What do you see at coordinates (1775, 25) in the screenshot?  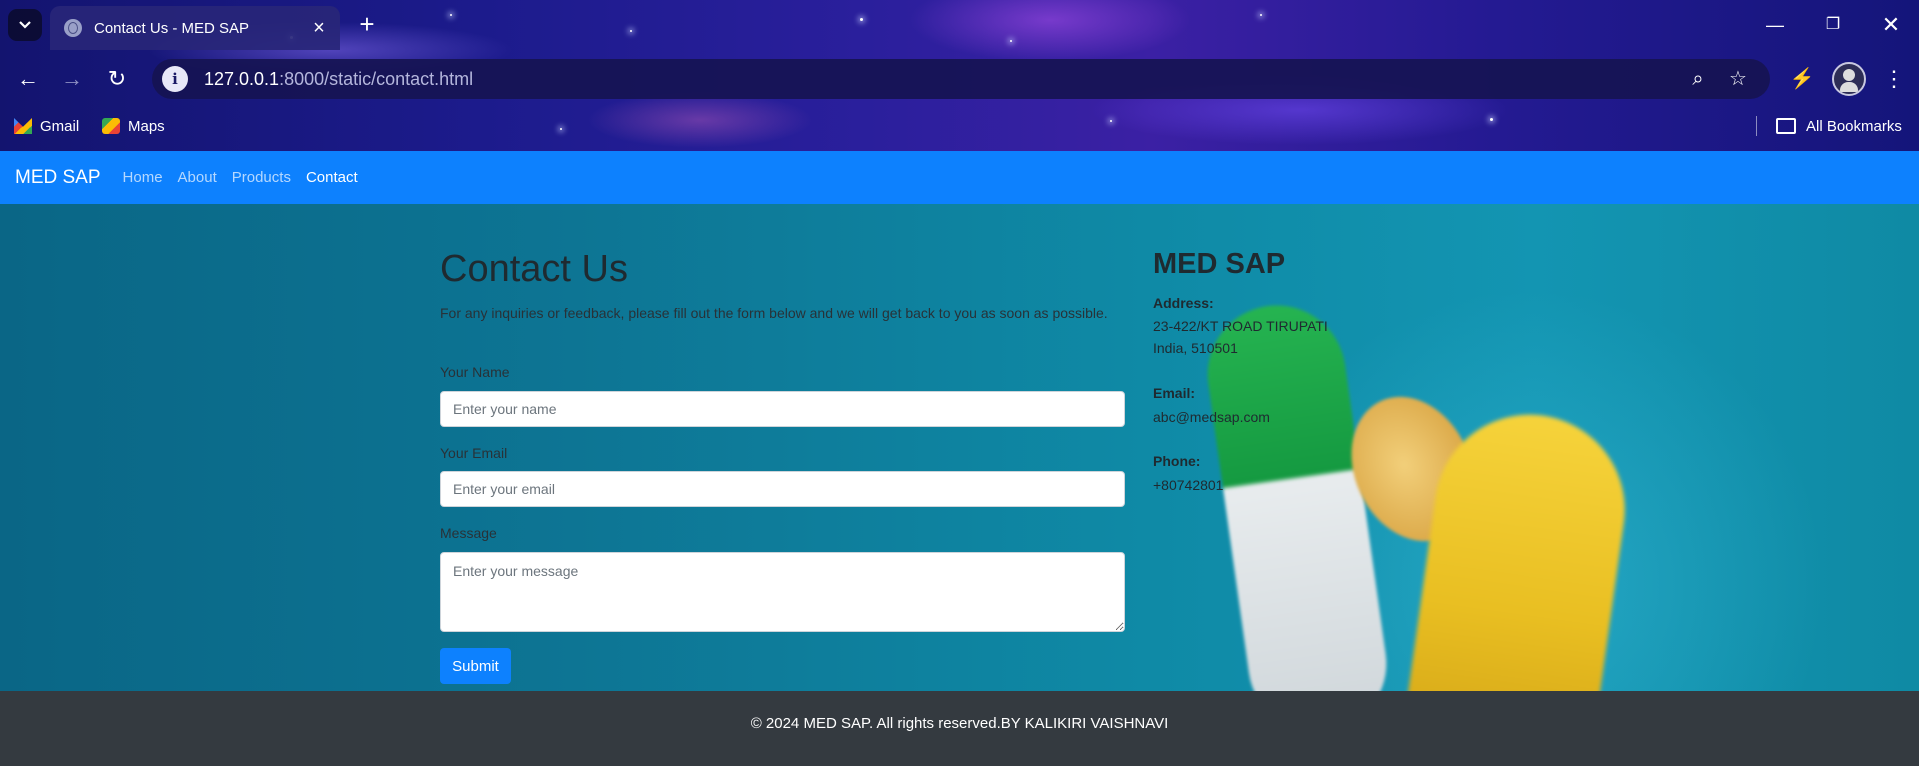 I see `minimize-icon: —` at bounding box center [1775, 25].